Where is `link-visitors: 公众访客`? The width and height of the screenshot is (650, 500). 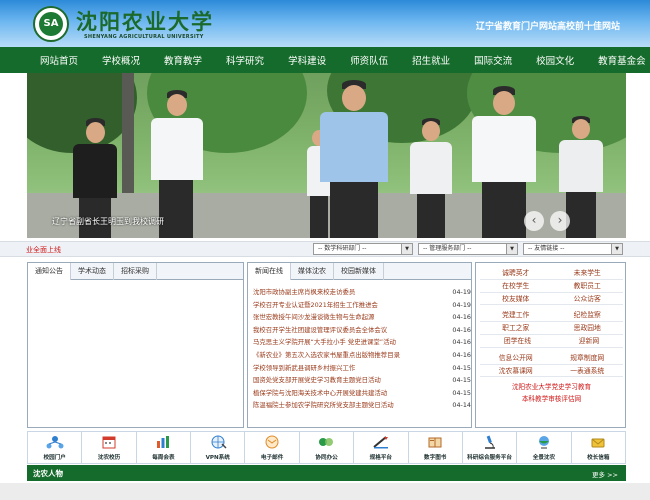 link-visitors: 公众访客 is located at coordinates (587, 299).